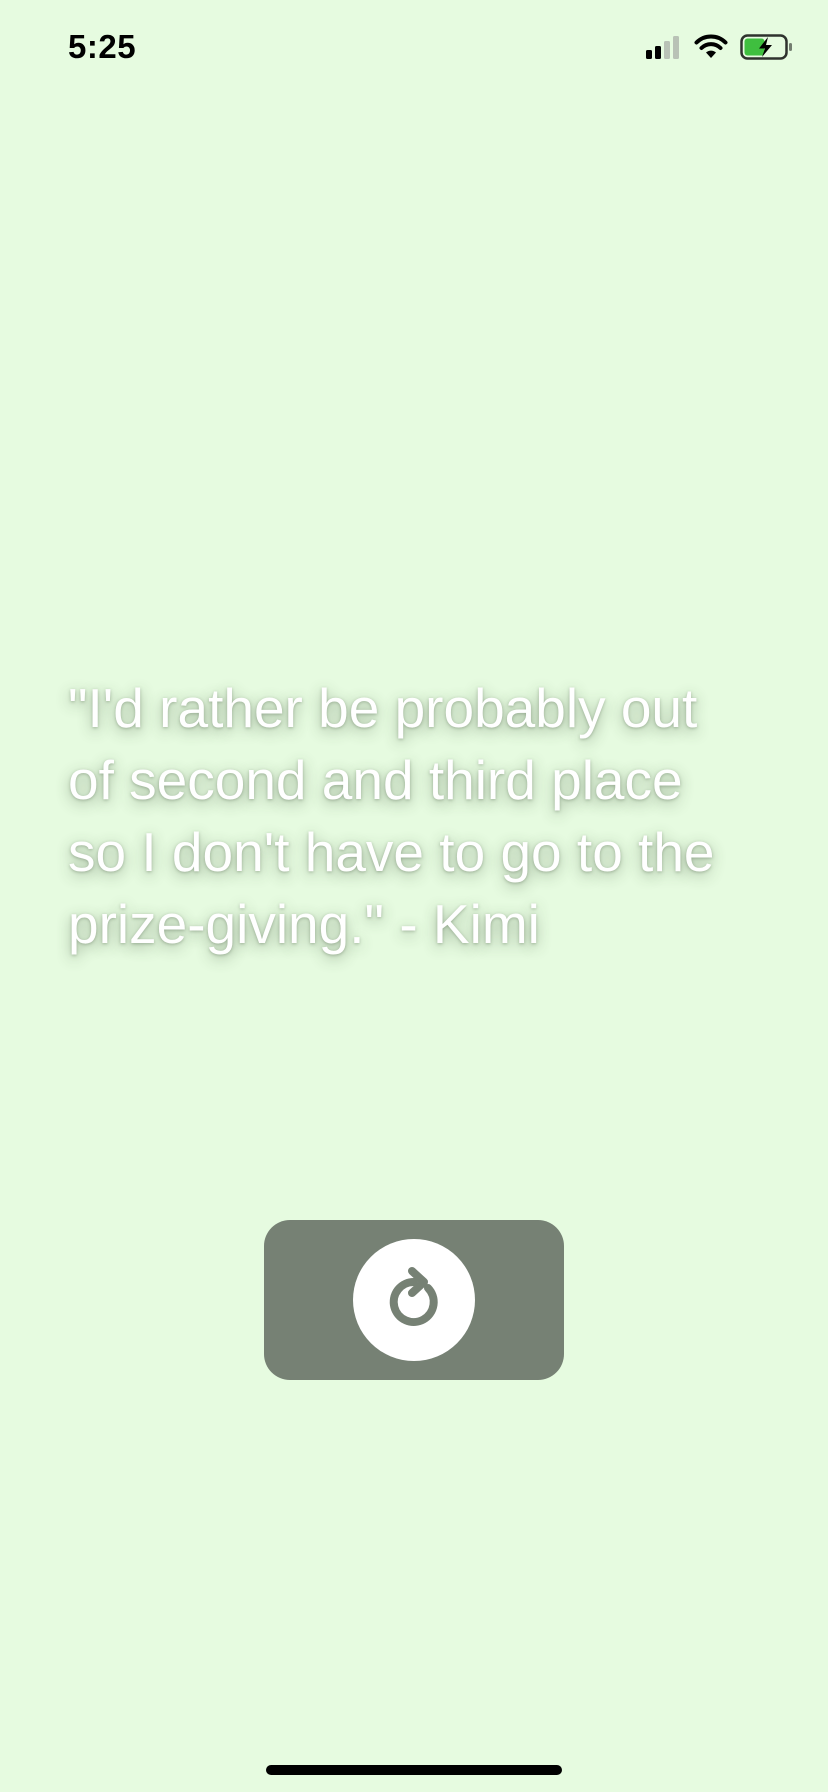 The width and height of the screenshot is (828, 1792). What do you see at coordinates (414, 50) in the screenshot?
I see `status-bar: 5:25` at bounding box center [414, 50].